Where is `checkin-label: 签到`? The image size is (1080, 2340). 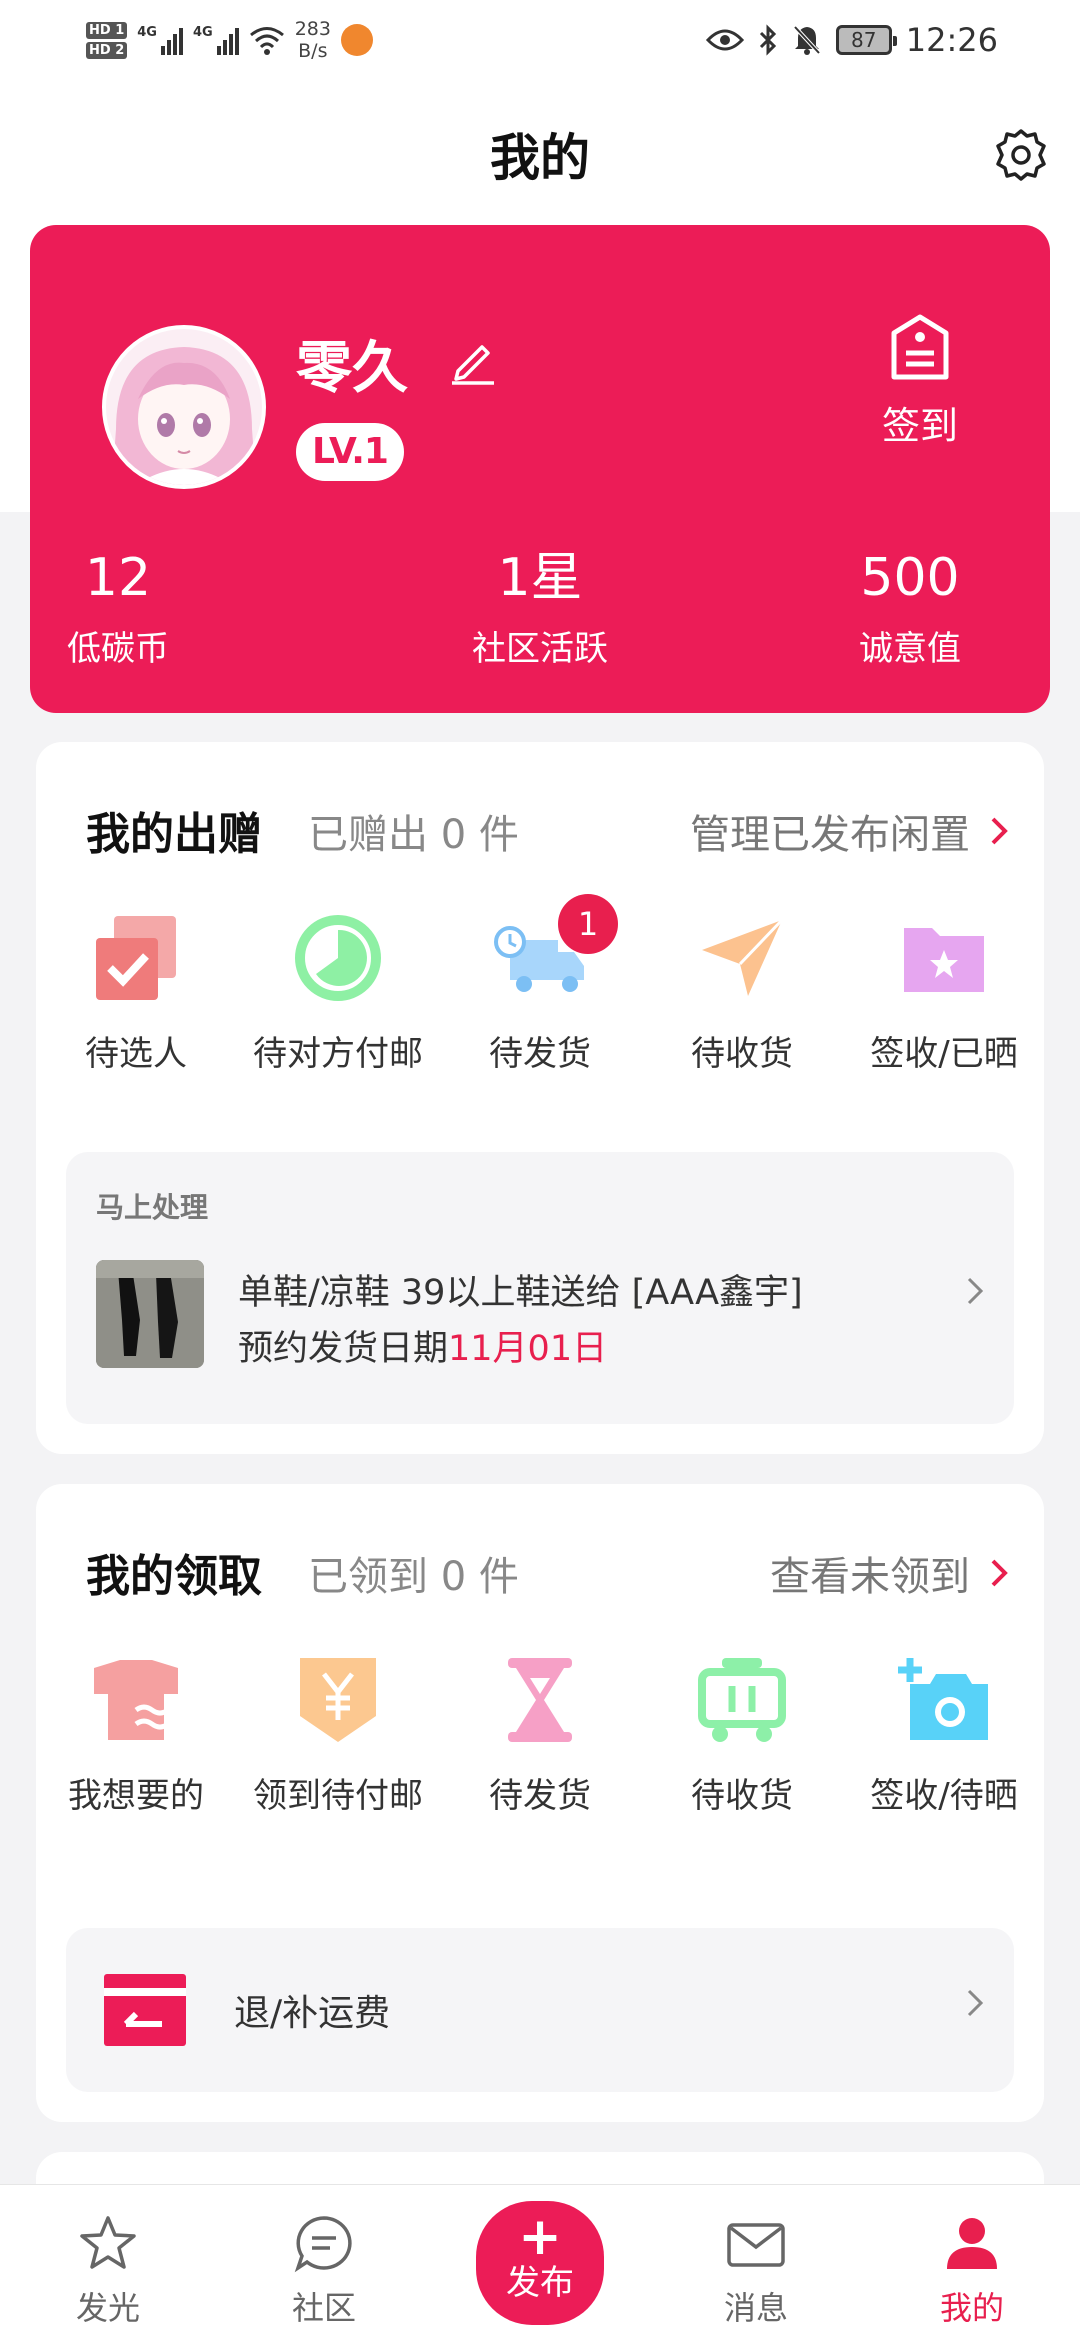 checkin-label: 签到 is located at coordinates (919, 426).